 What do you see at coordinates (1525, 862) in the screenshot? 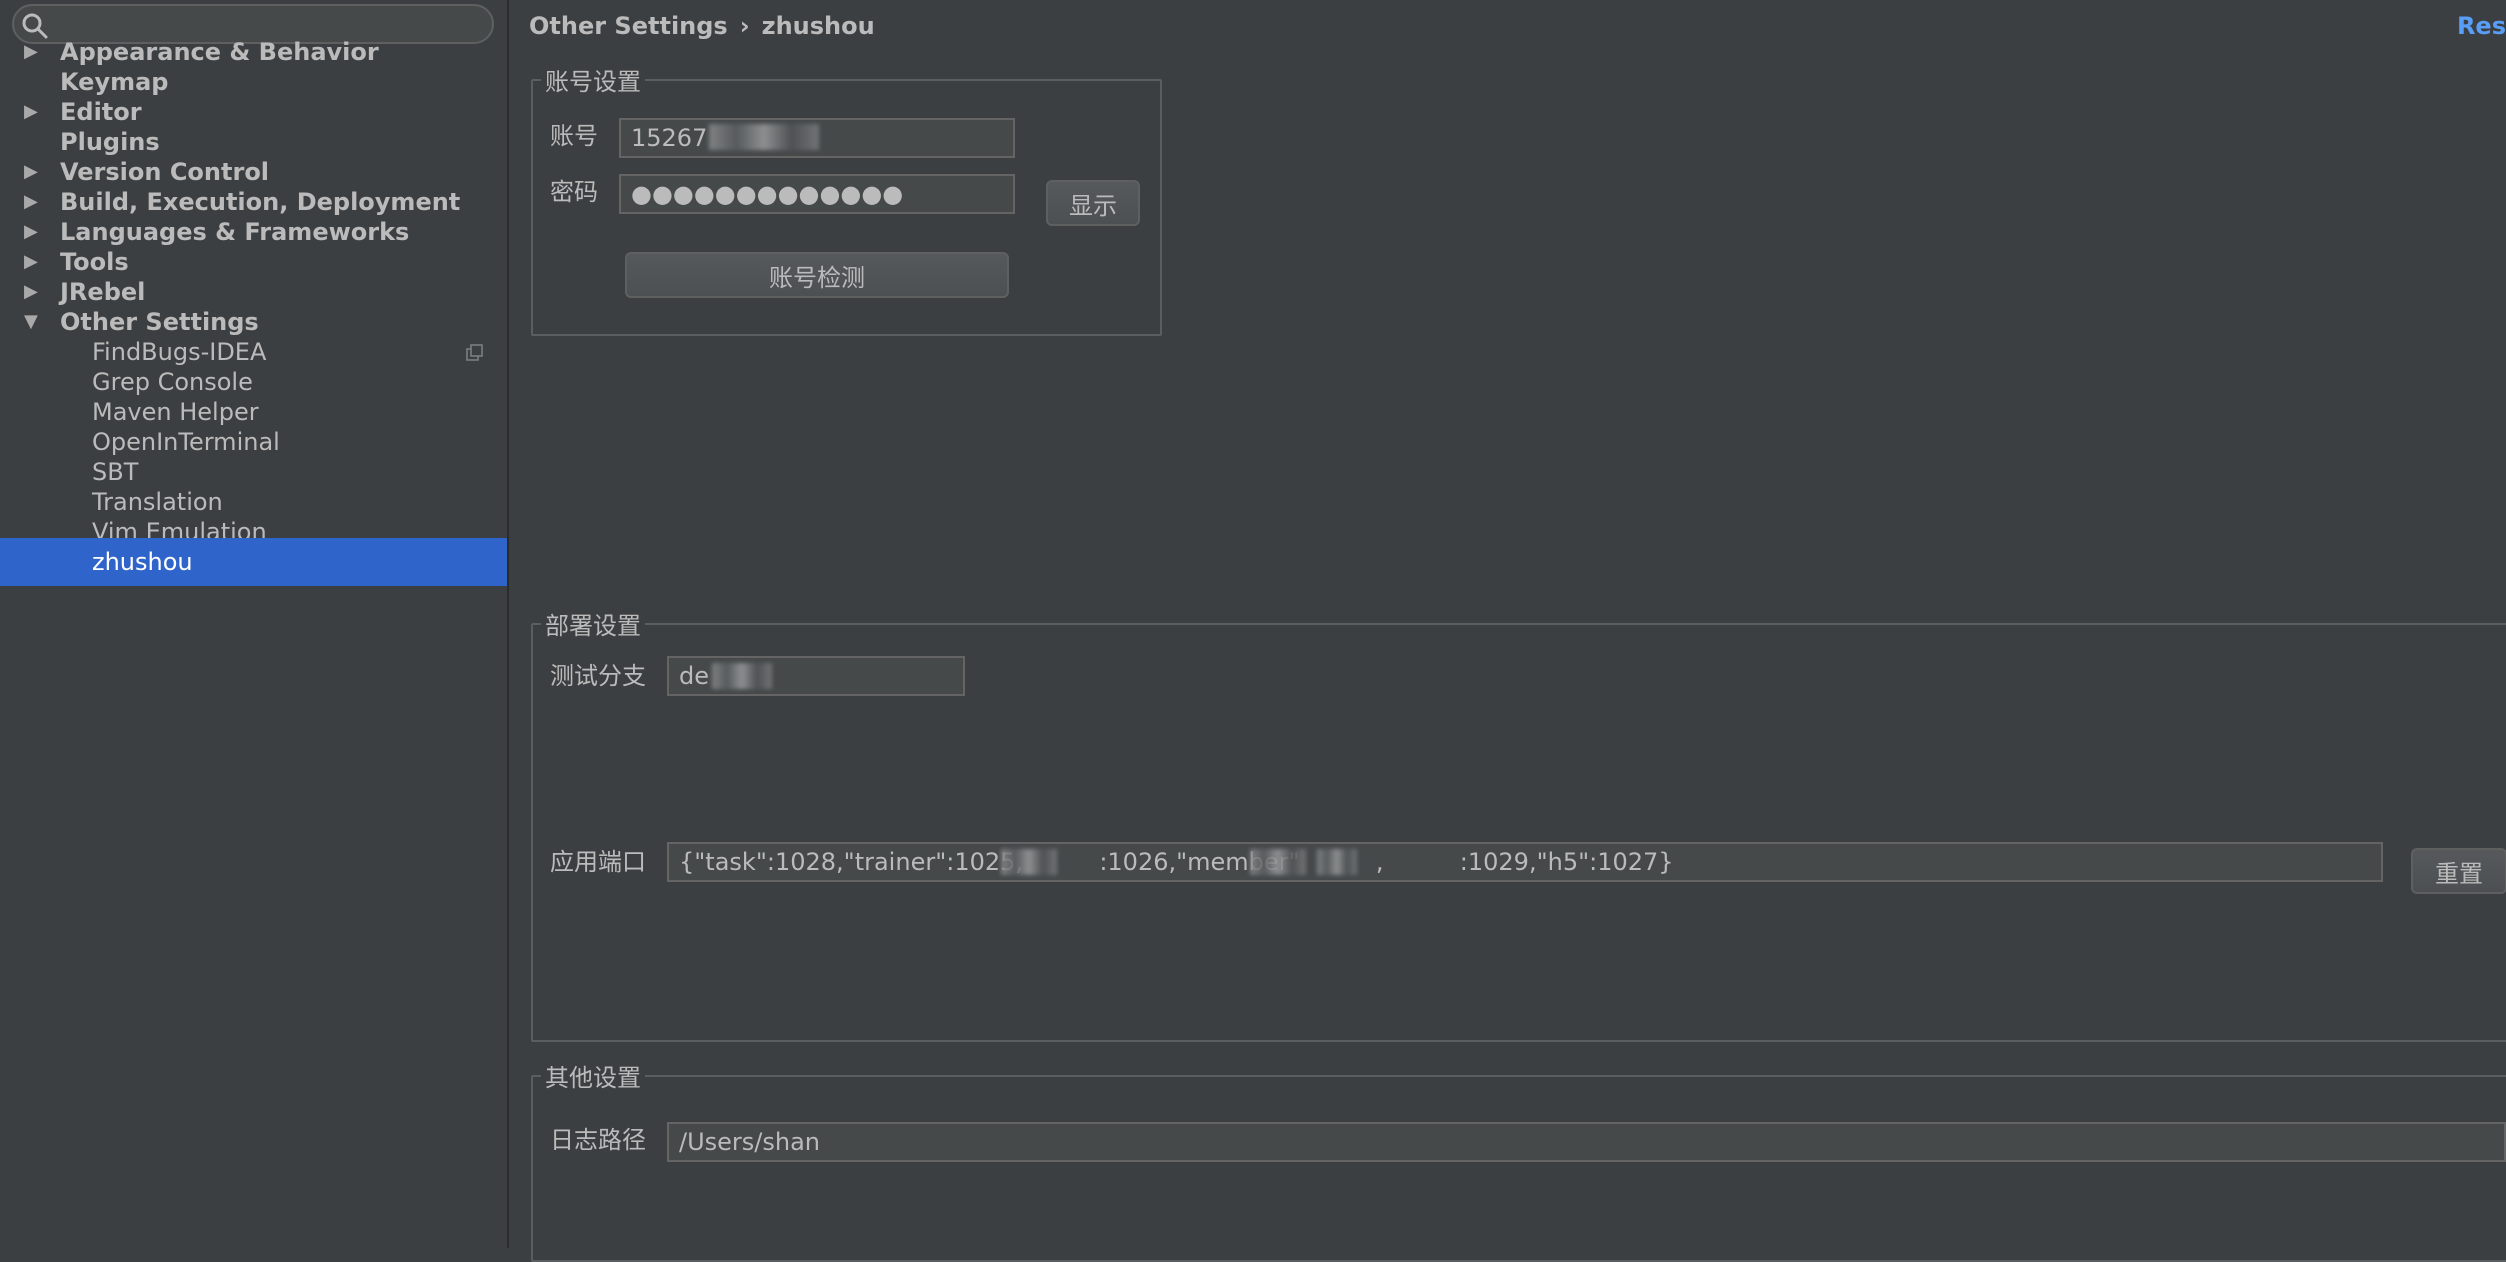
I see `app-ports-input` at bounding box center [1525, 862].